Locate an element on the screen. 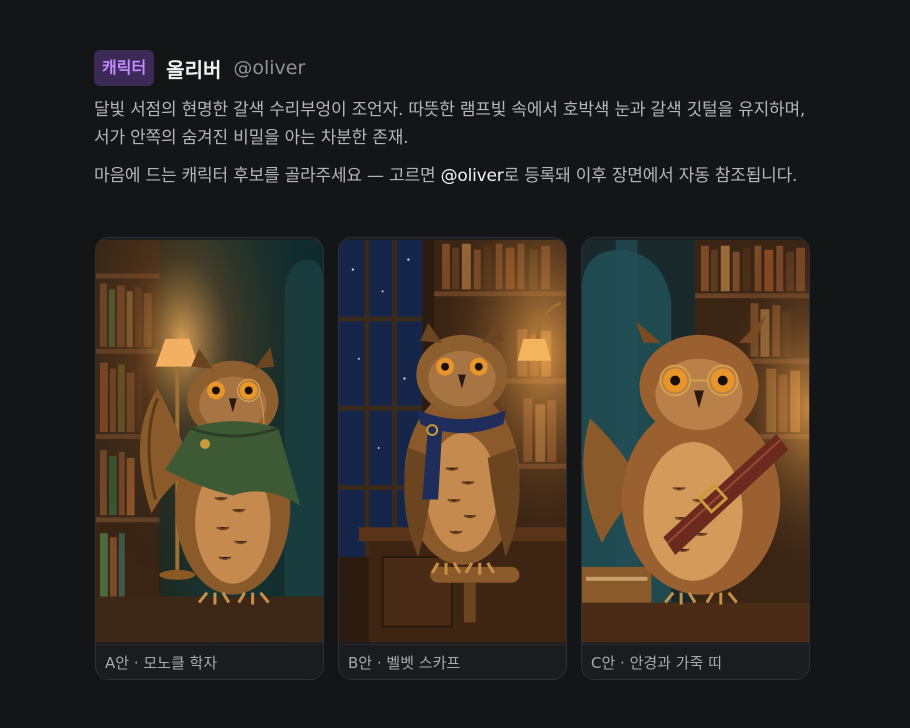 The width and height of the screenshot is (910, 728). character-handle: @oliver is located at coordinates (269, 68).